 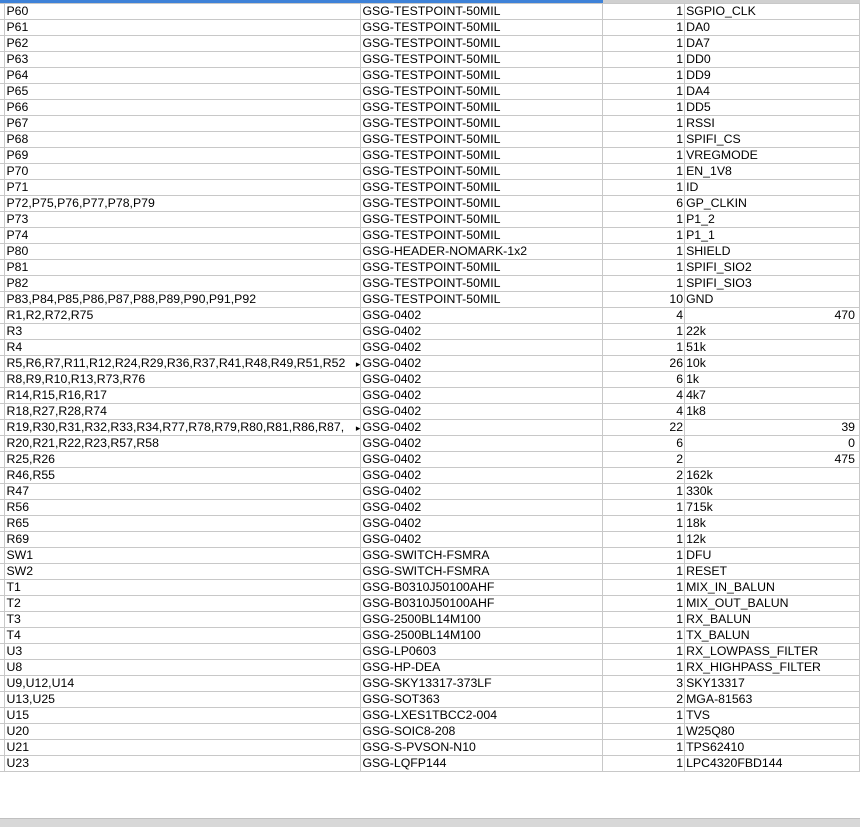 What do you see at coordinates (183, 219) in the screenshot?
I see `cell-reference: P73` at bounding box center [183, 219].